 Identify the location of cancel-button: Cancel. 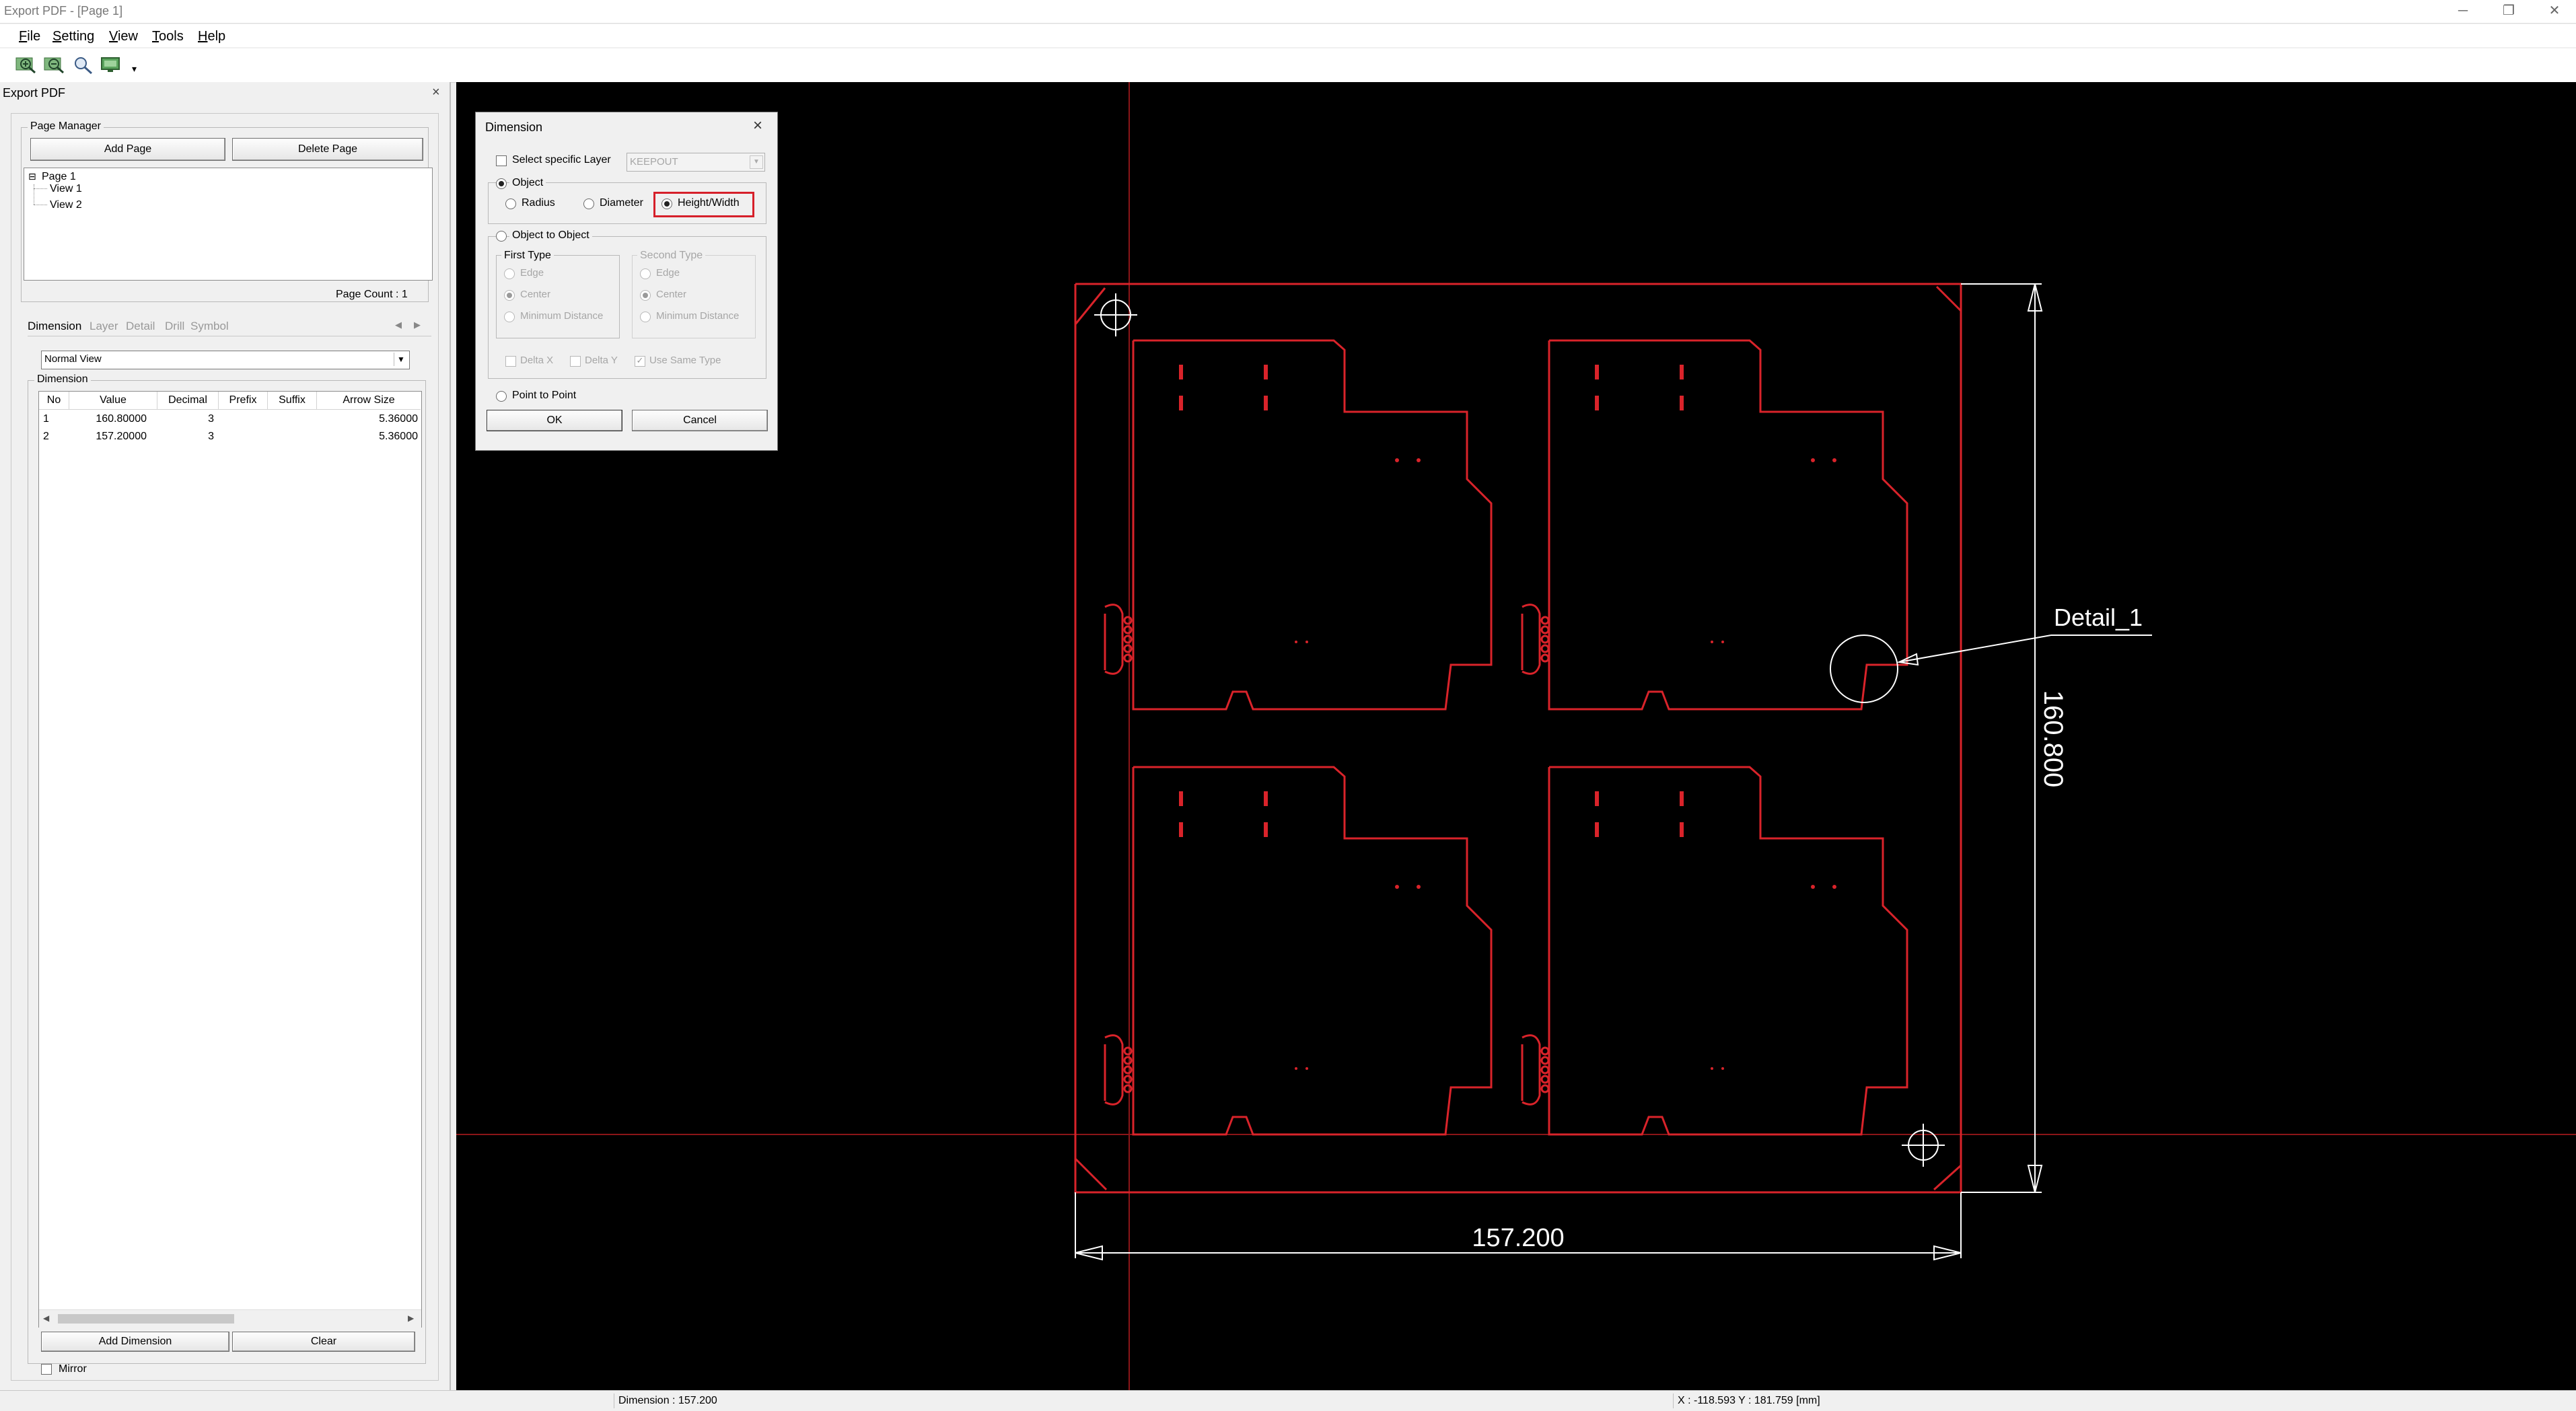
(700, 420).